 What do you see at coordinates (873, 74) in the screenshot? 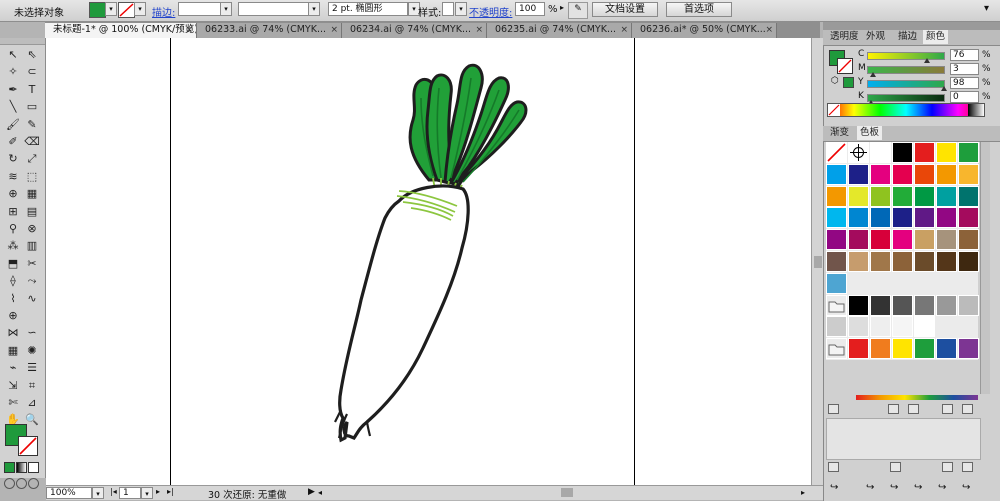
I see `slider-thumb-m` at bounding box center [873, 74].